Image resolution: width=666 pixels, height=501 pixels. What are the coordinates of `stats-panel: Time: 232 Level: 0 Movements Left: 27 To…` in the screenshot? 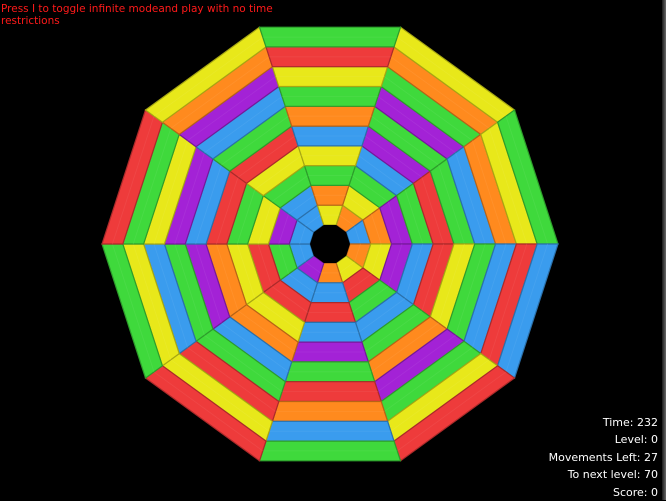 It's located at (603, 457).